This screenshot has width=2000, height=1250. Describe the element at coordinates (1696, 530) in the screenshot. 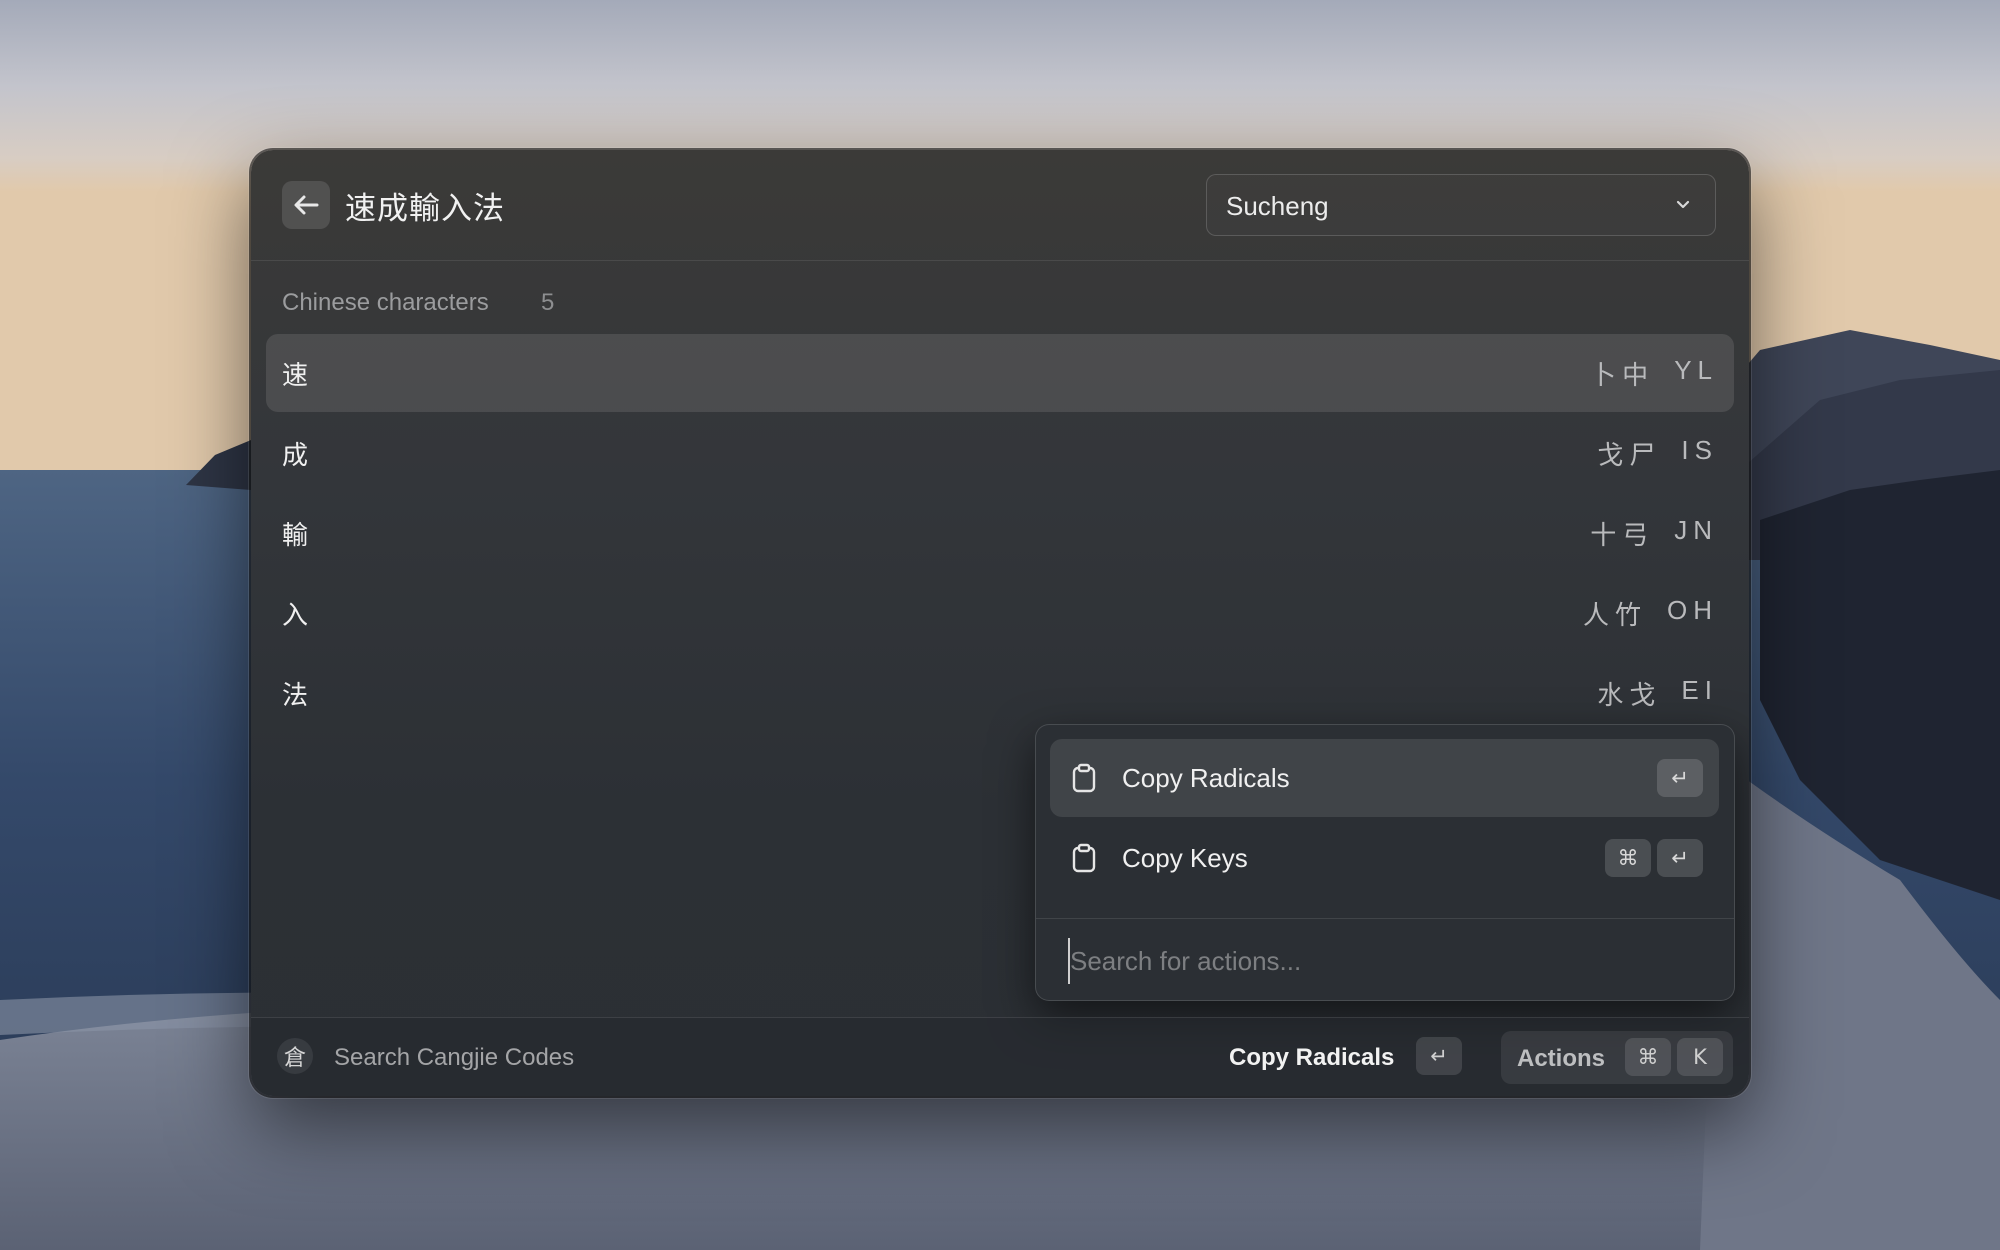

I see `item-keys: JN` at that location.